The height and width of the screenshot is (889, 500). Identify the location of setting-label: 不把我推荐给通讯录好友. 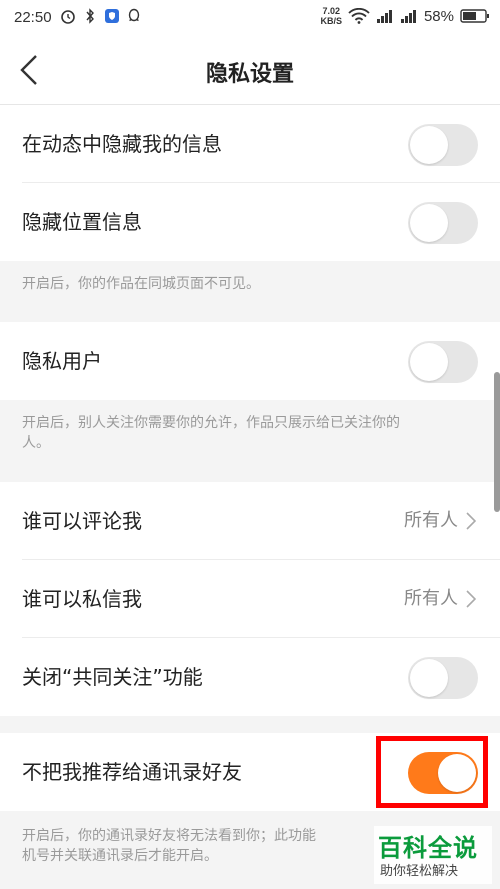
(132, 772).